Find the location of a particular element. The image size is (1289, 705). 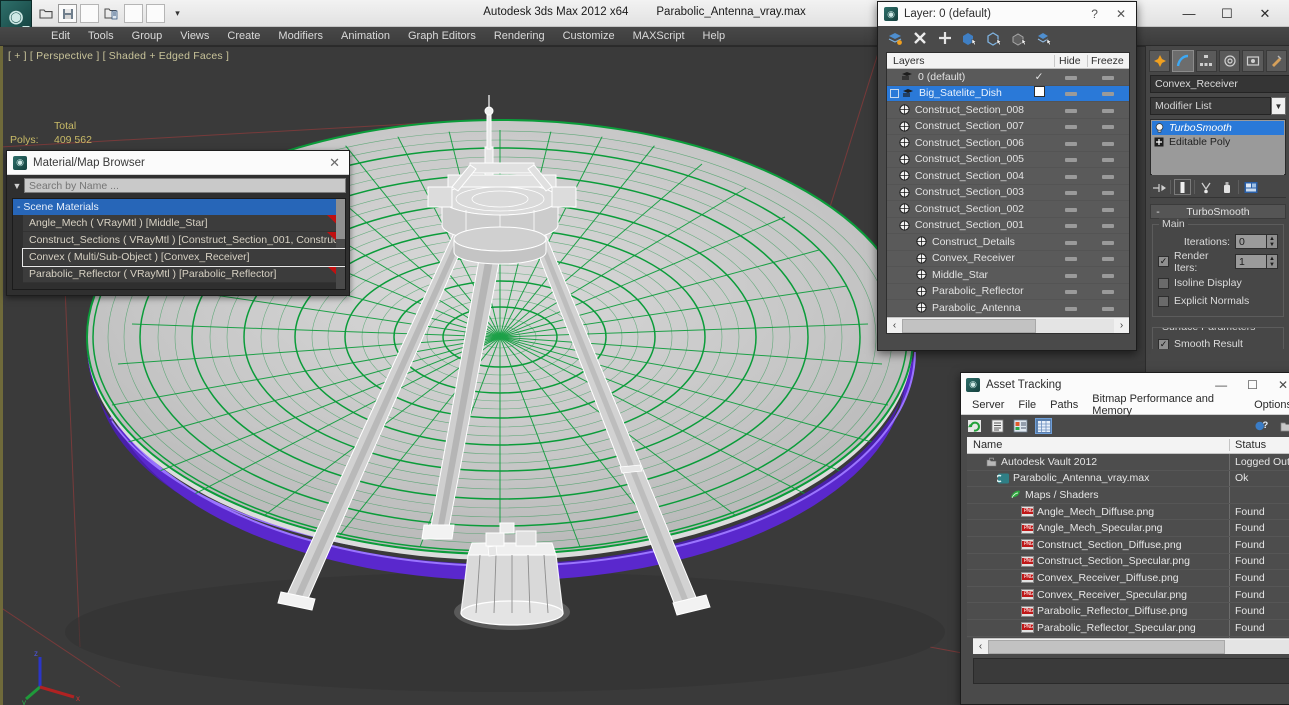

explicit-normals-checkbox is located at coordinates (1163, 301).